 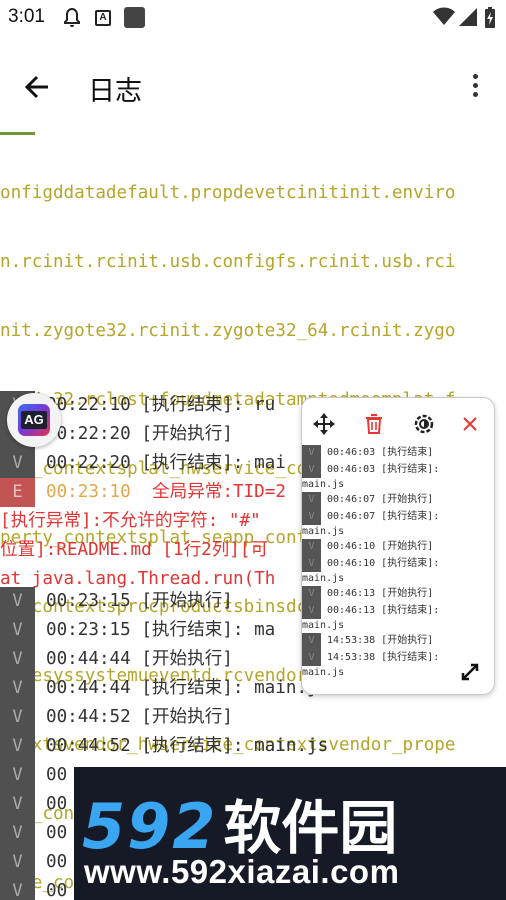 I want to click on battery-charging-icon, so click(x=490, y=20).